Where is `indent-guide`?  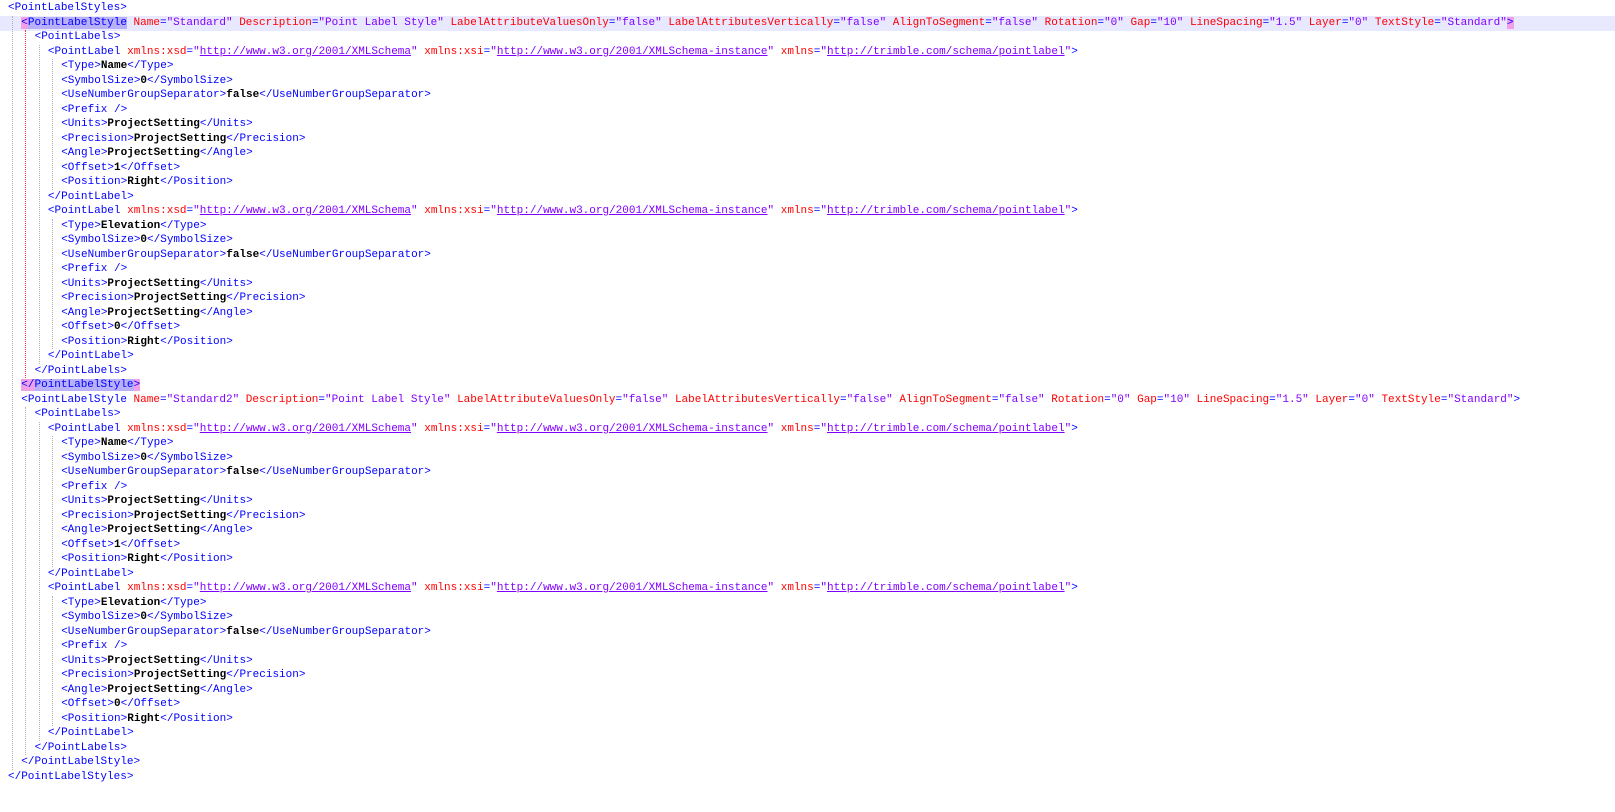 indent-guide is located at coordinates (52, 660).